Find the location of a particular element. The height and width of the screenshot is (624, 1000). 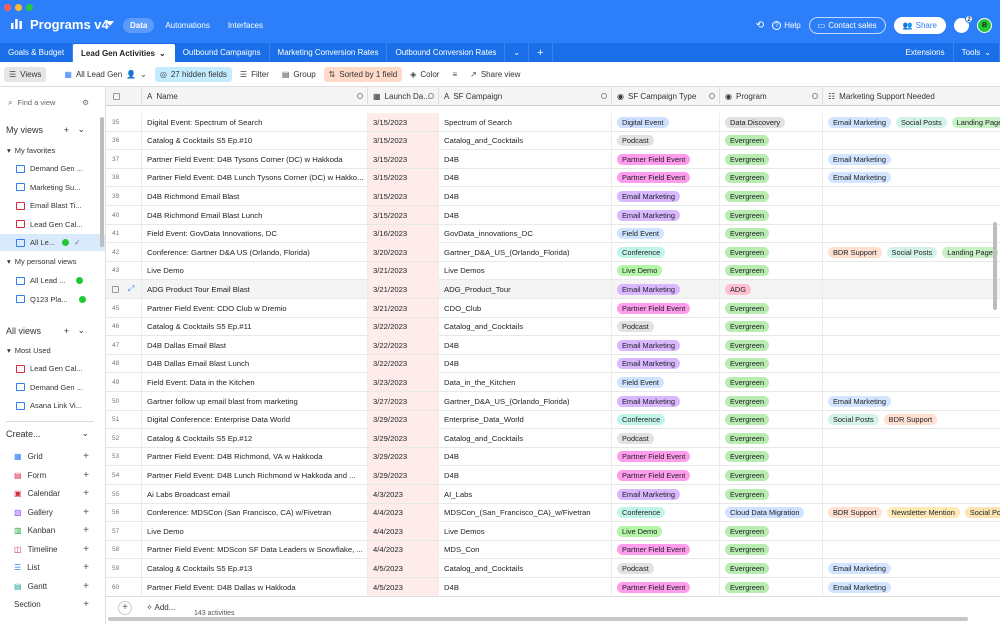

create-section-button: Section + is located at coordinates (52, 604).